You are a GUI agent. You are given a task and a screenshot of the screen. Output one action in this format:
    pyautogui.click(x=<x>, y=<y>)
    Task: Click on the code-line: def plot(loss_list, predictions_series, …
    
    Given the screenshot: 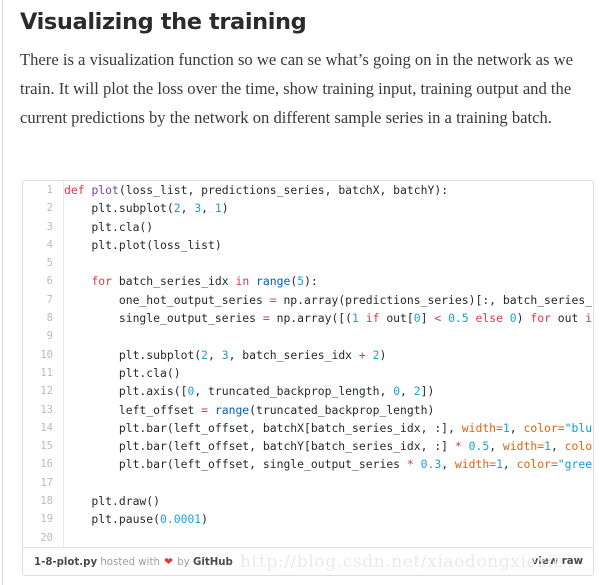 What is the action you would take?
    pyautogui.click(x=256, y=190)
    